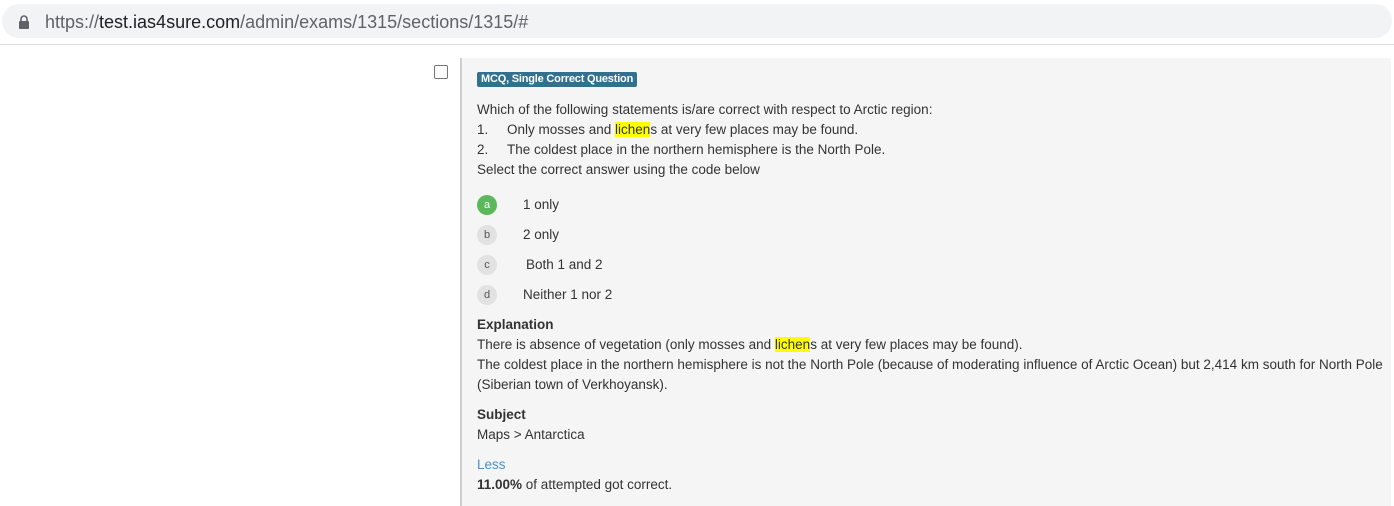 The height and width of the screenshot is (506, 1394). I want to click on option-a: a 1 only, so click(932, 205).